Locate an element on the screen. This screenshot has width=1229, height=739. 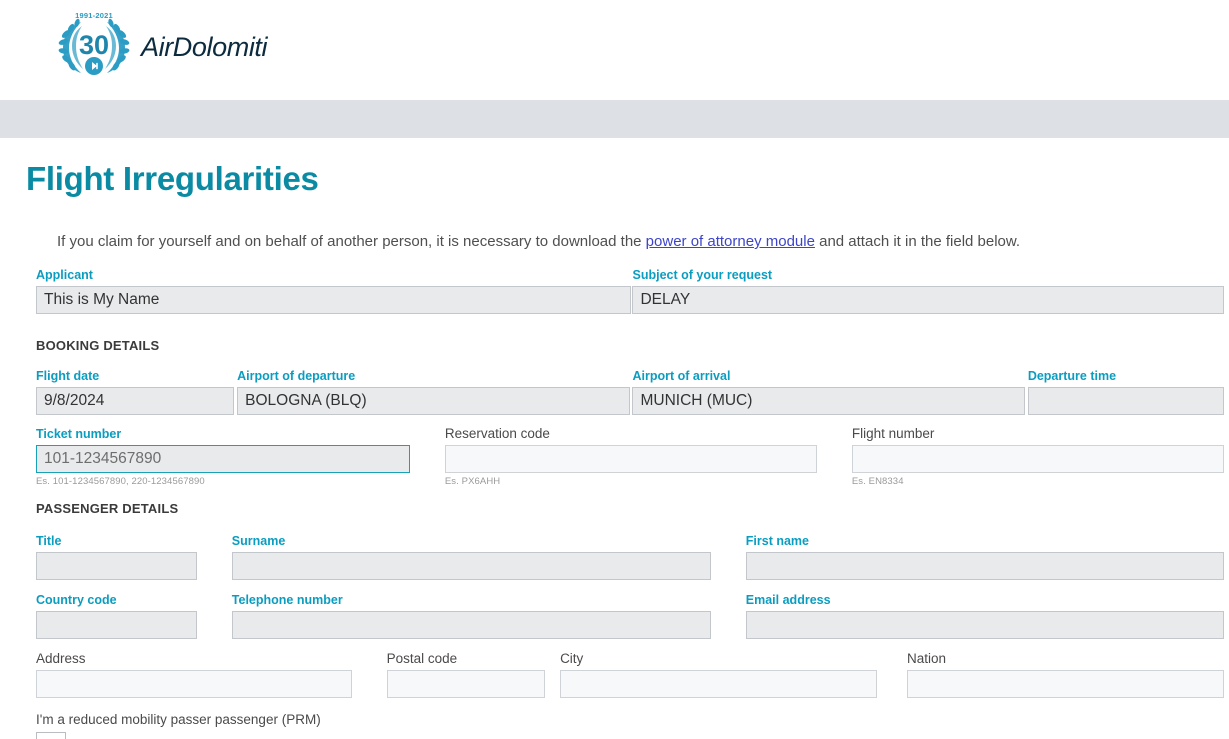
power-of-attorney-link: power of attorney module is located at coordinates (730, 241).